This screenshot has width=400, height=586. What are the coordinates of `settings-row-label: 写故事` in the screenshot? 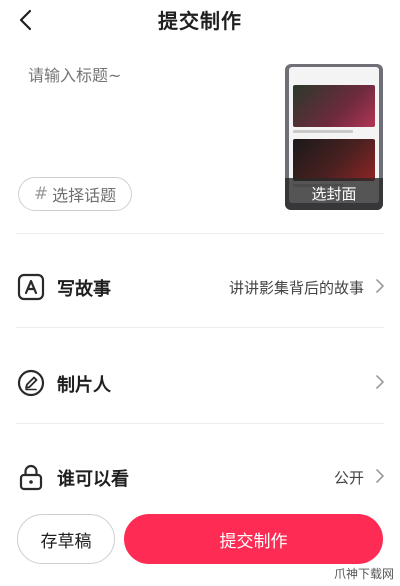 It's located at (84, 289).